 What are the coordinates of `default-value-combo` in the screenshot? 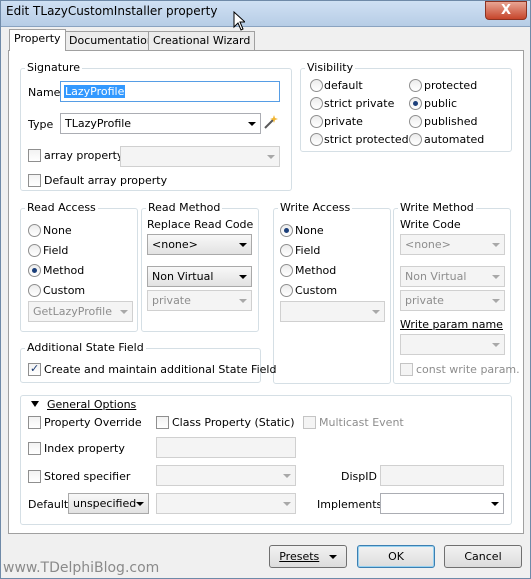 It's located at (226, 503).